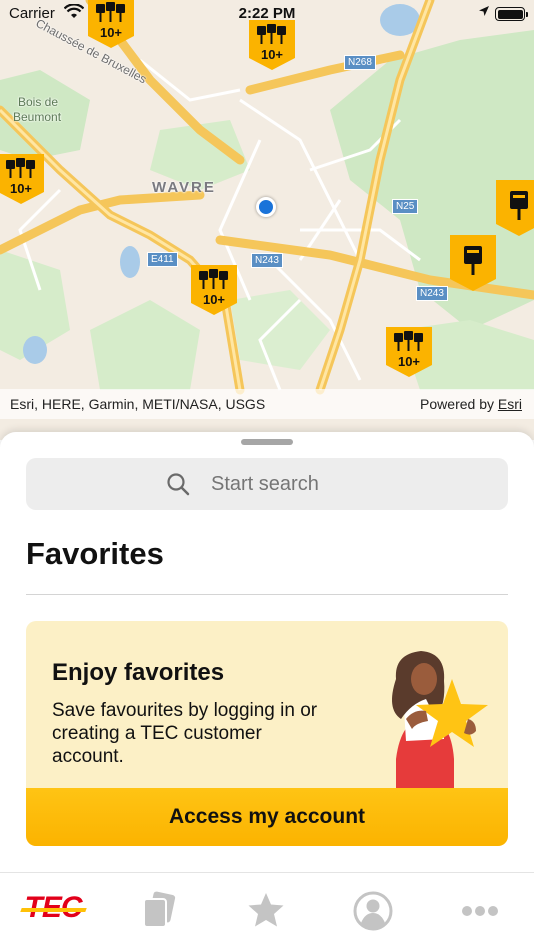 The width and height of the screenshot is (534, 950). Describe the element at coordinates (440, 720) in the screenshot. I see `woman-holding-star-illustration` at that location.